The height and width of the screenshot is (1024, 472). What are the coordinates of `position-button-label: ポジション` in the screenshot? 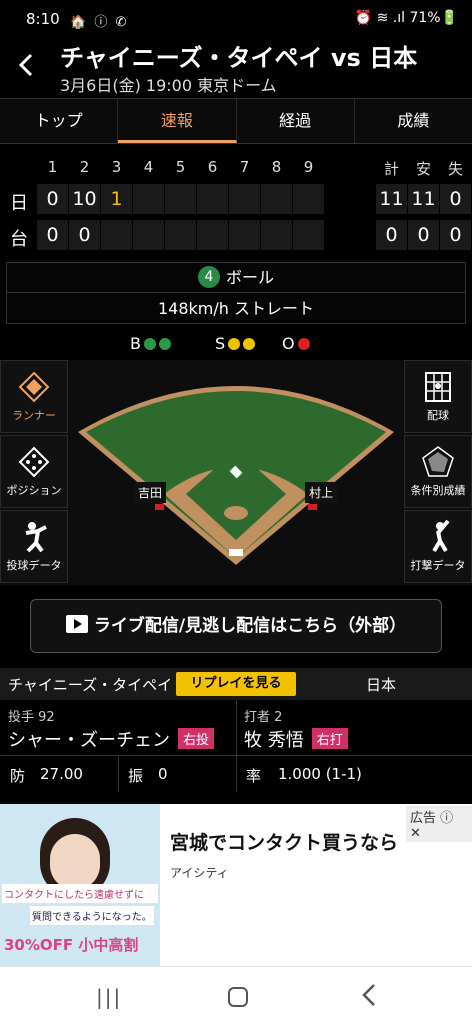 It's located at (34, 490).